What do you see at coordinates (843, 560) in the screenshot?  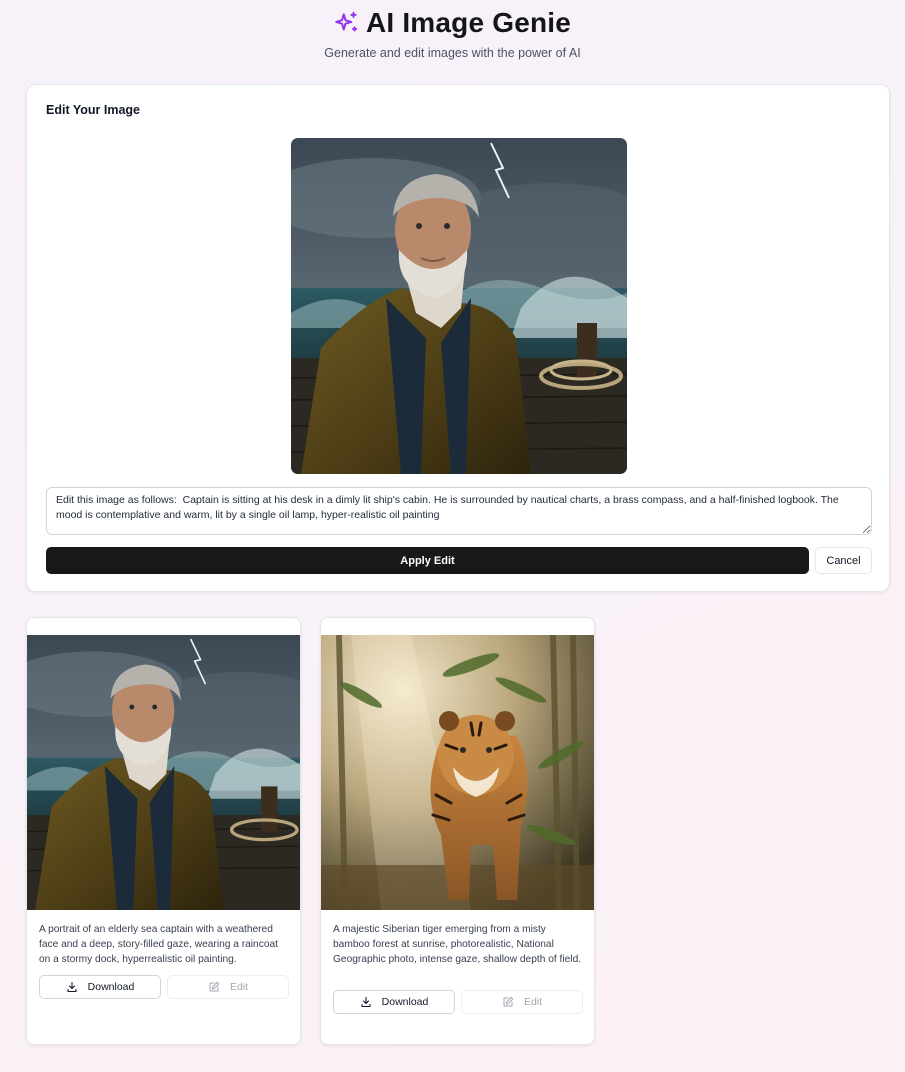 I see `cancel-button: Cancel` at bounding box center [843, 560].